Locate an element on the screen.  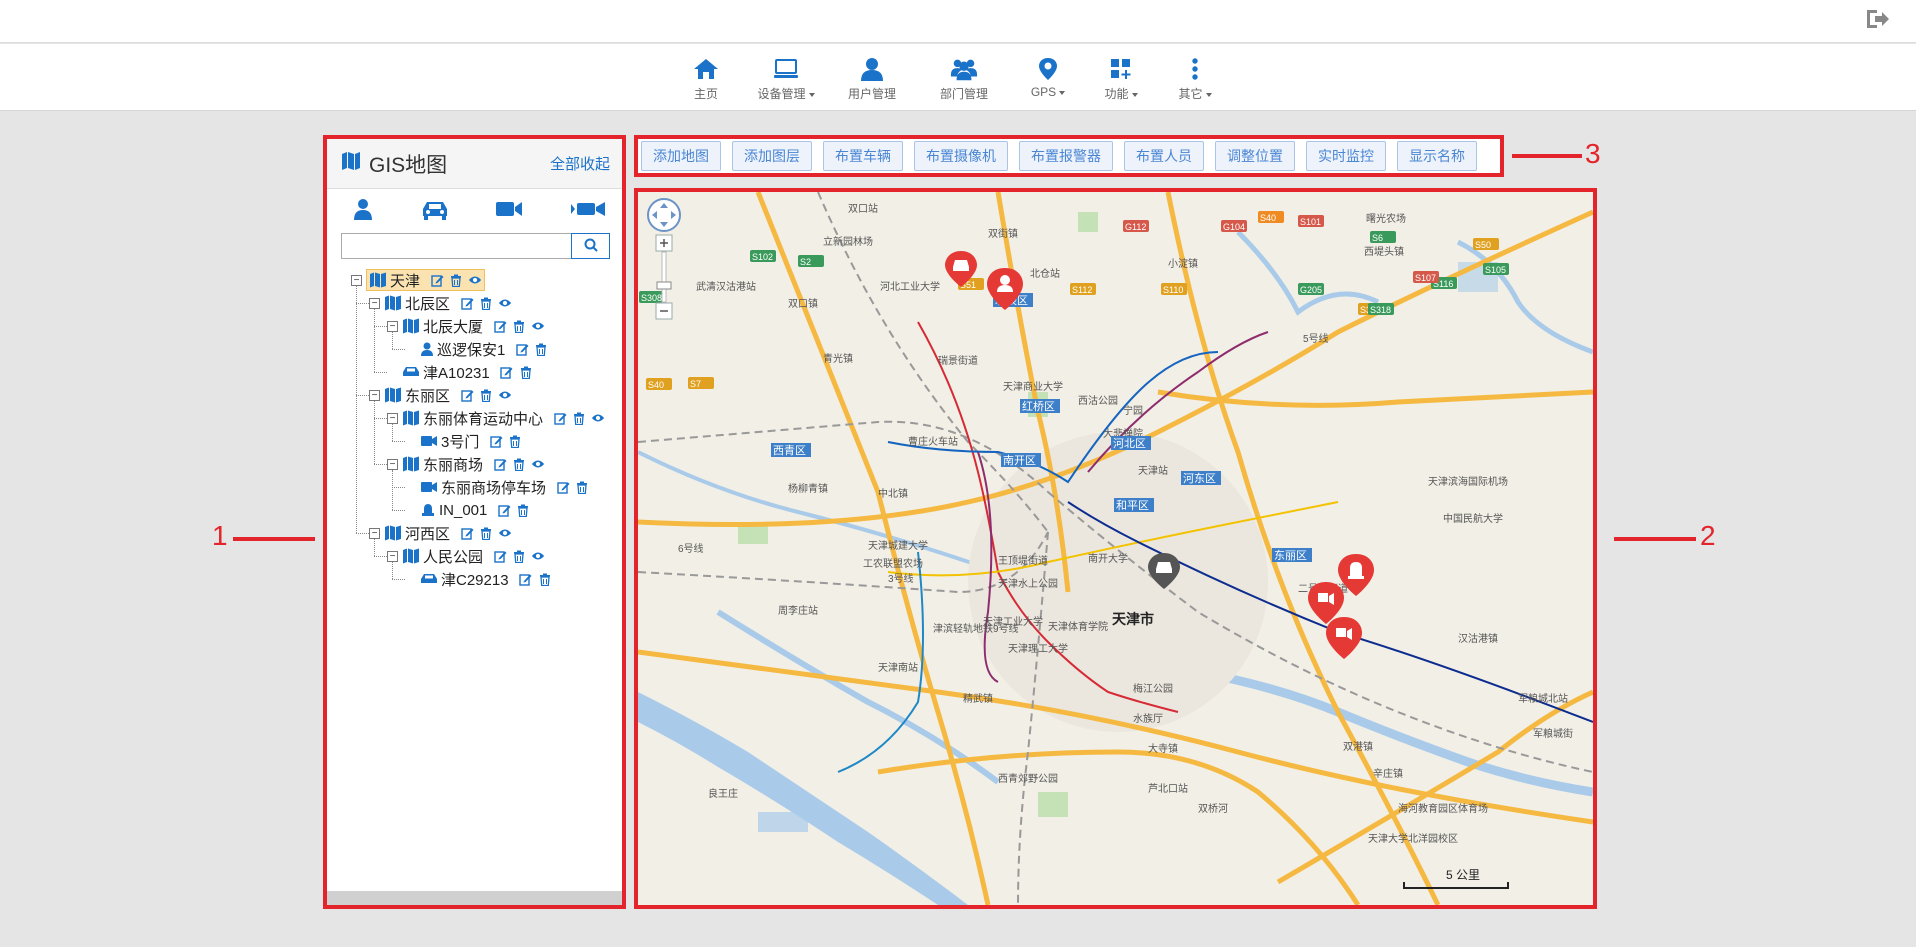
horizontal-scrollbar is located at coordinates (474, 898).